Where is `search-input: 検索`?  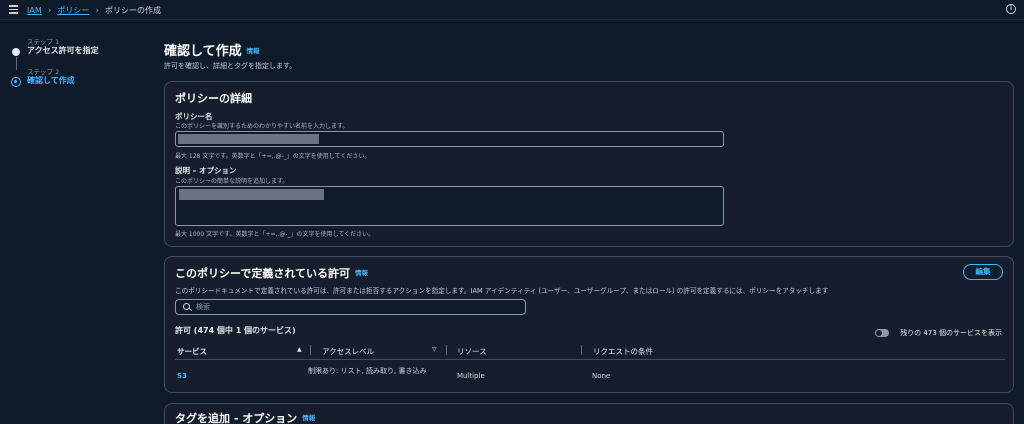 search-input: 検索 is located at coordinates (350, 307).